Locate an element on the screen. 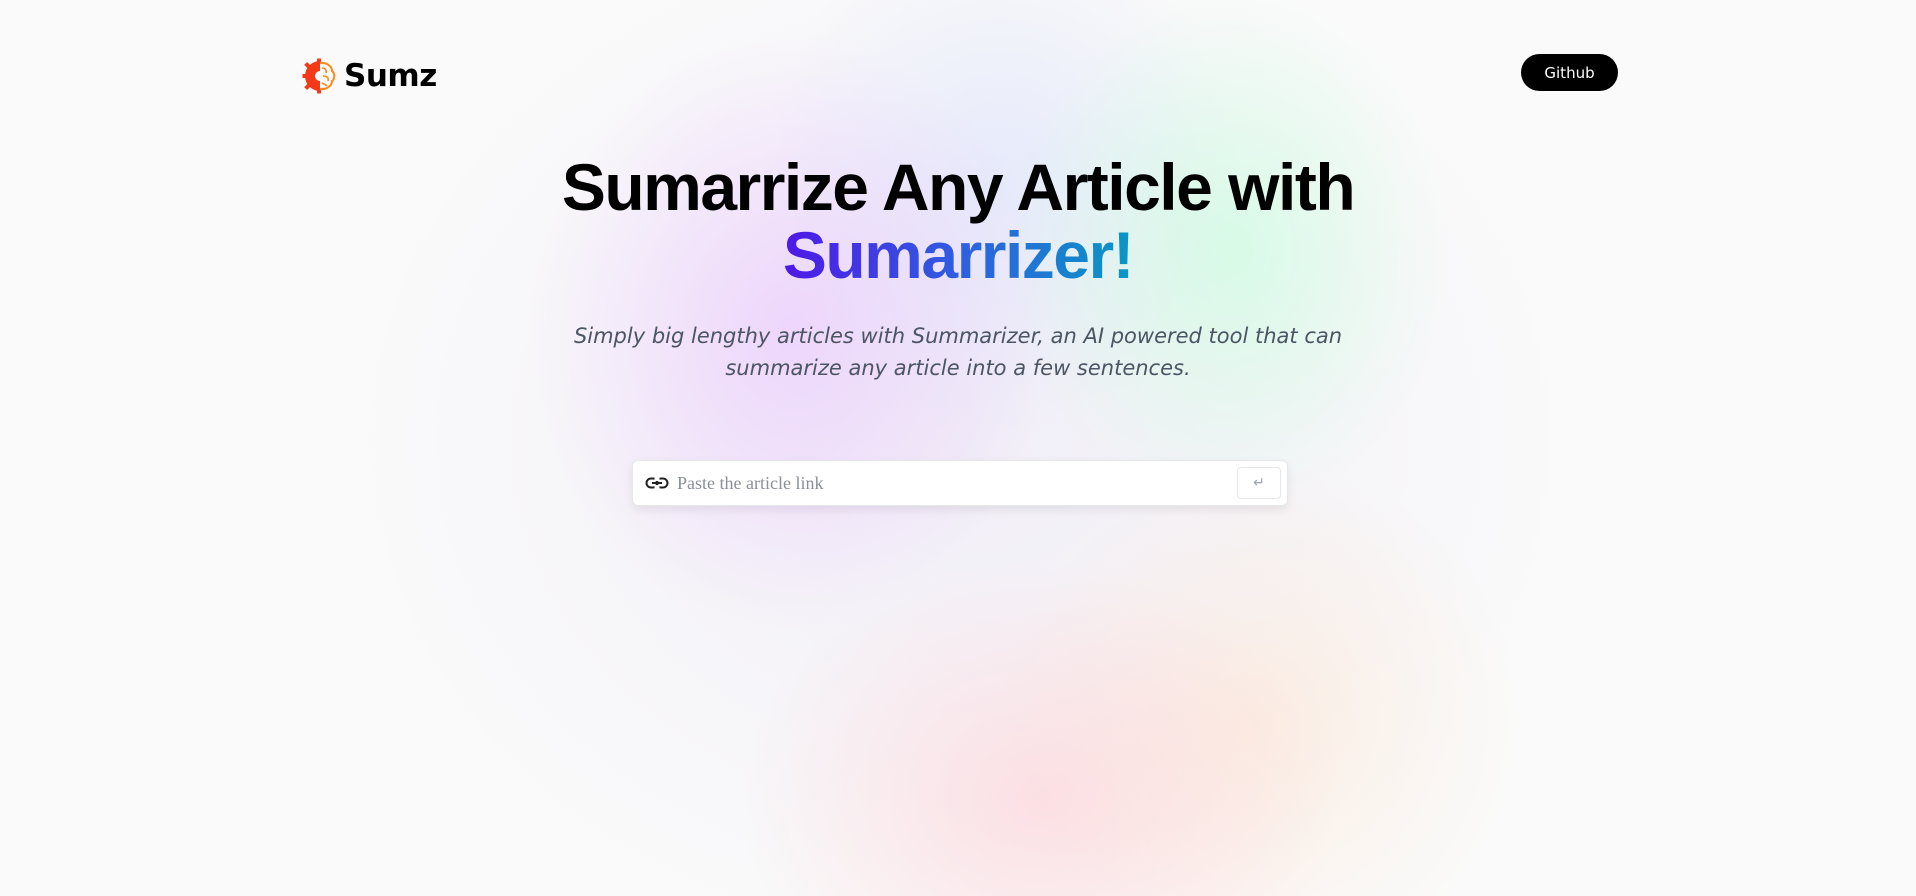 The image size is (1916, 896). link-icon is located at coordinates (657, 483).